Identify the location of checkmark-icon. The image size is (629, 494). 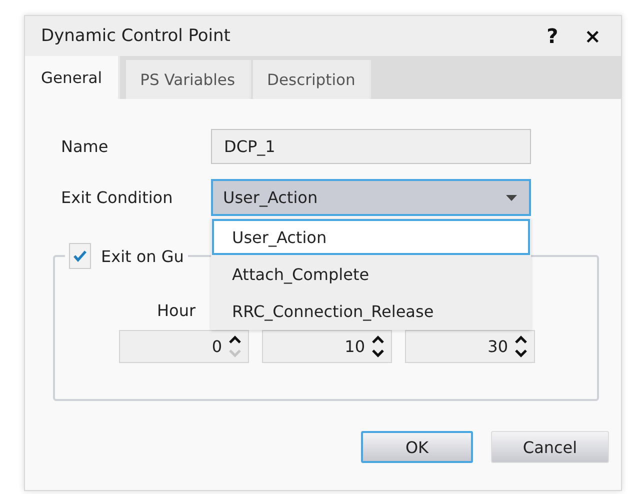
(80, 256).